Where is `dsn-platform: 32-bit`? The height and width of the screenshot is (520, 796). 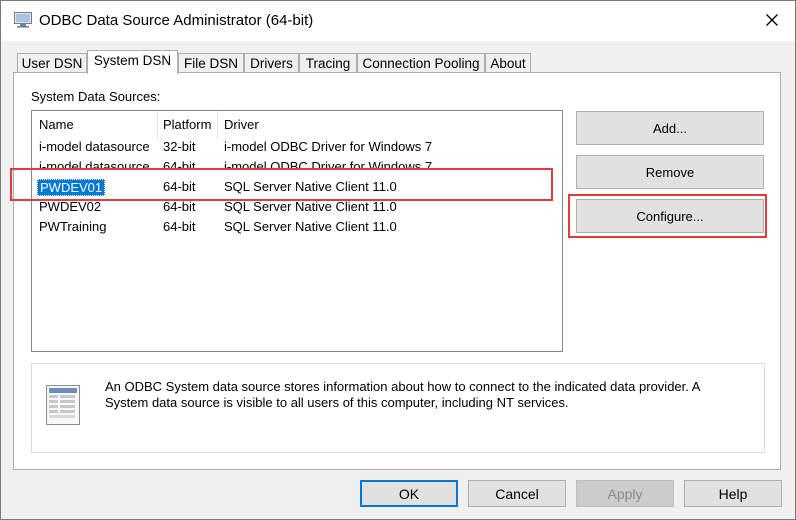 dsn-platform: 32-bit is located at coordinates (179, 146).